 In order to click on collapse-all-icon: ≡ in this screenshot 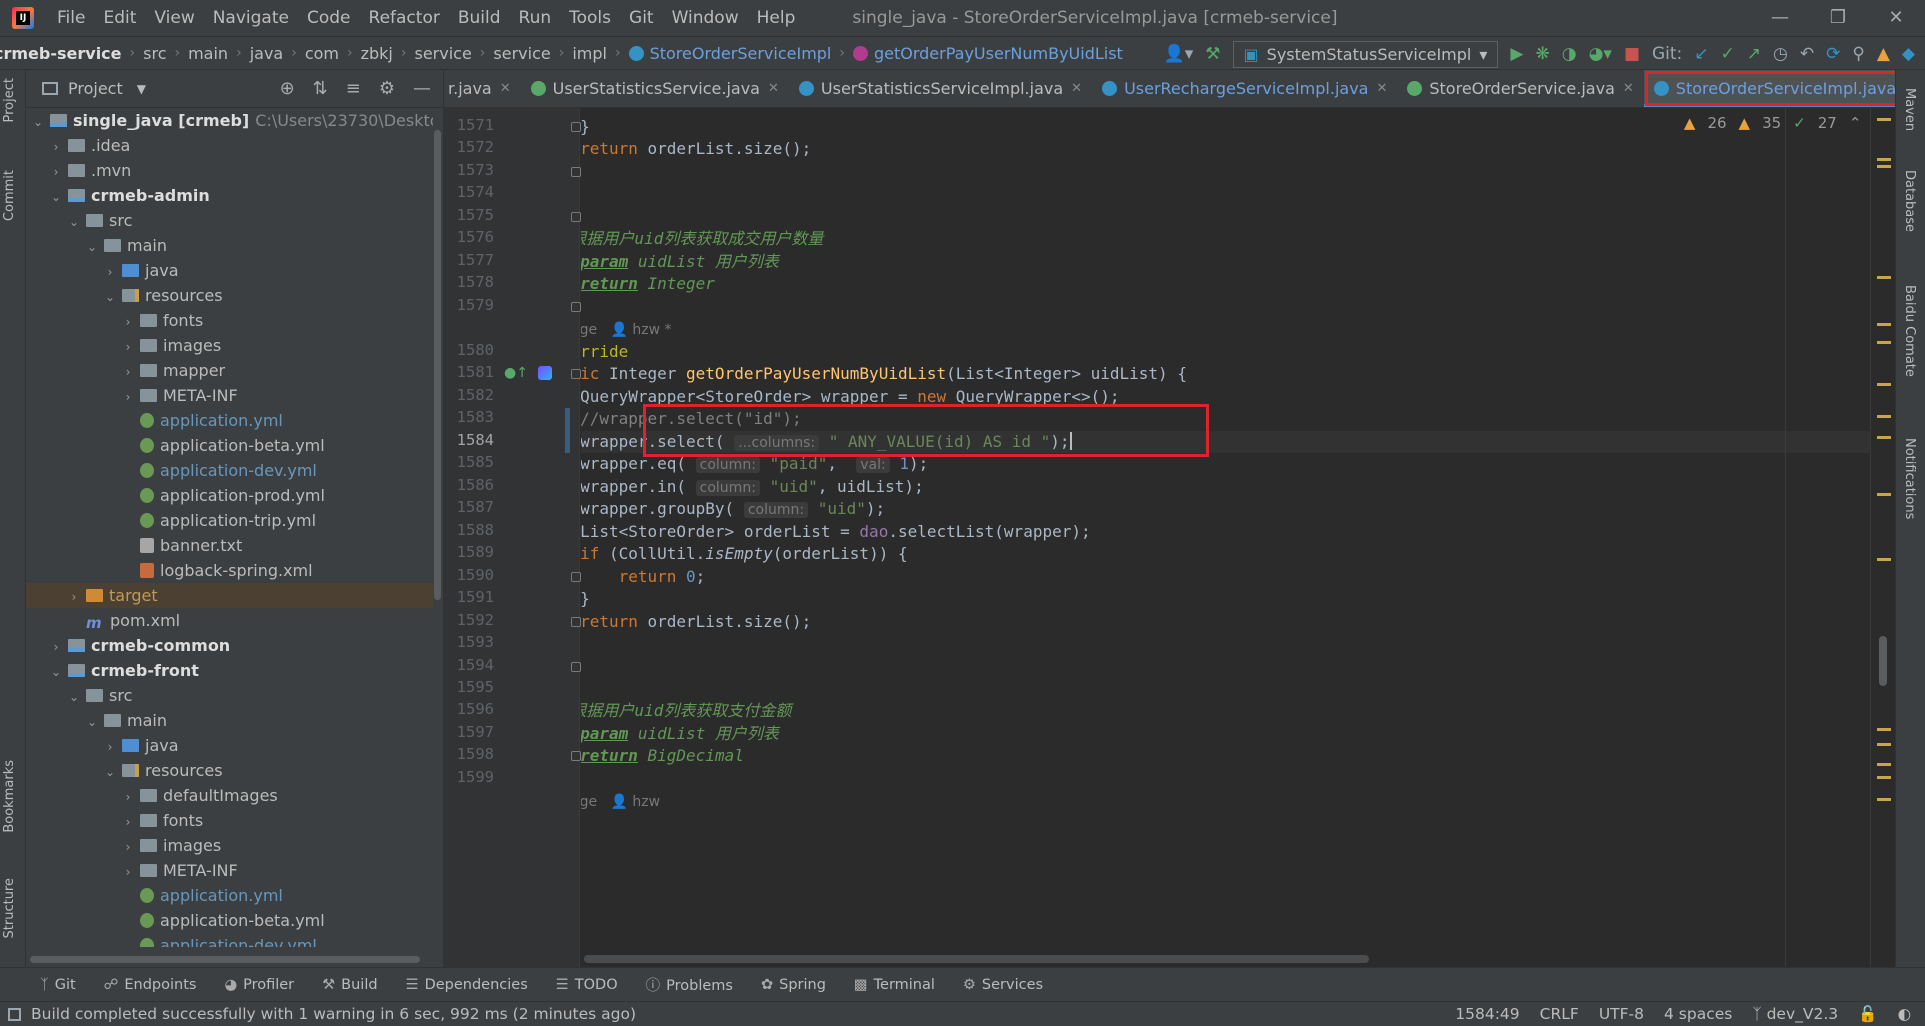, I will do `click(353, 88)`.